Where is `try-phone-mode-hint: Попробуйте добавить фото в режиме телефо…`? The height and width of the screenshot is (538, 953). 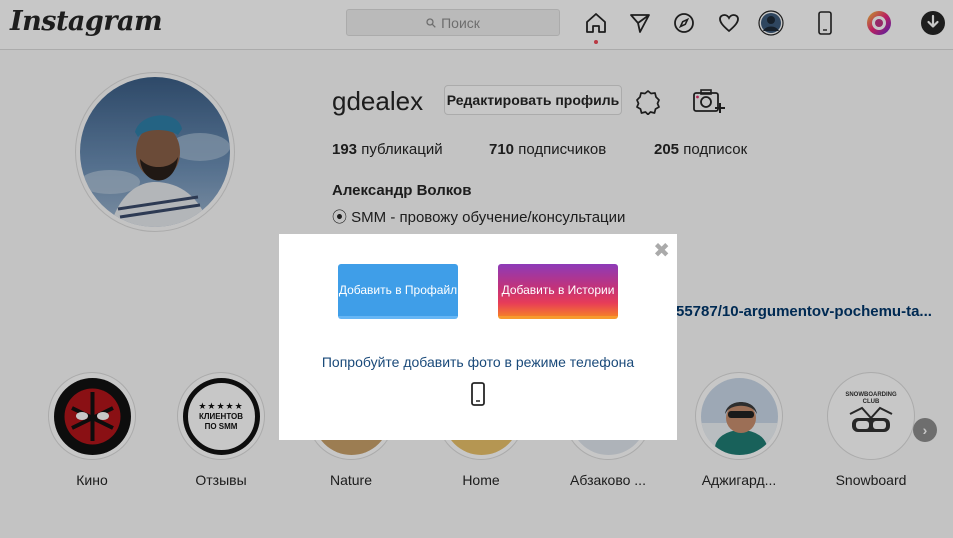
try-phone-mode-hint: Попробуйте добавить фото в режиме телефо… is located at coordinates (478, 362).